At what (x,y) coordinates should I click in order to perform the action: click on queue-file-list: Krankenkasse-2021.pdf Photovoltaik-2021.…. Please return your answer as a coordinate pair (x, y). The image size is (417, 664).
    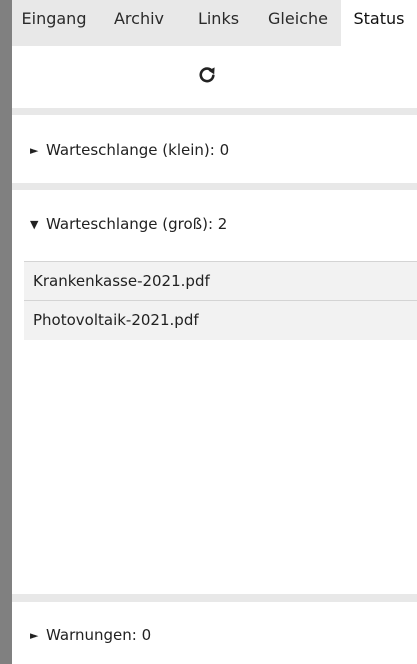
    Looking at the image, I should click on (220, 300).